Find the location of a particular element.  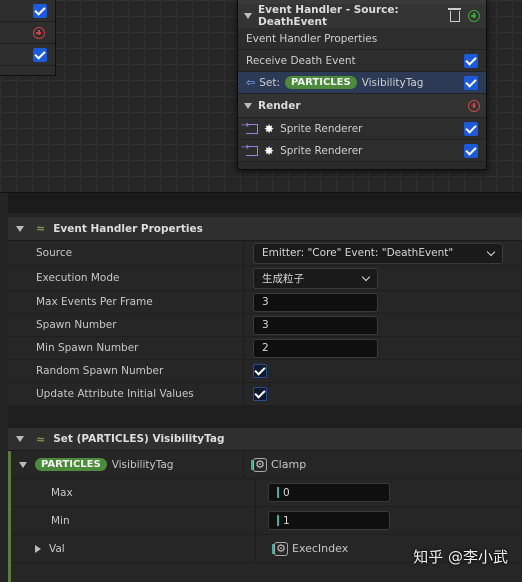

panel-tab-strip is located at coordinates (265, 203).